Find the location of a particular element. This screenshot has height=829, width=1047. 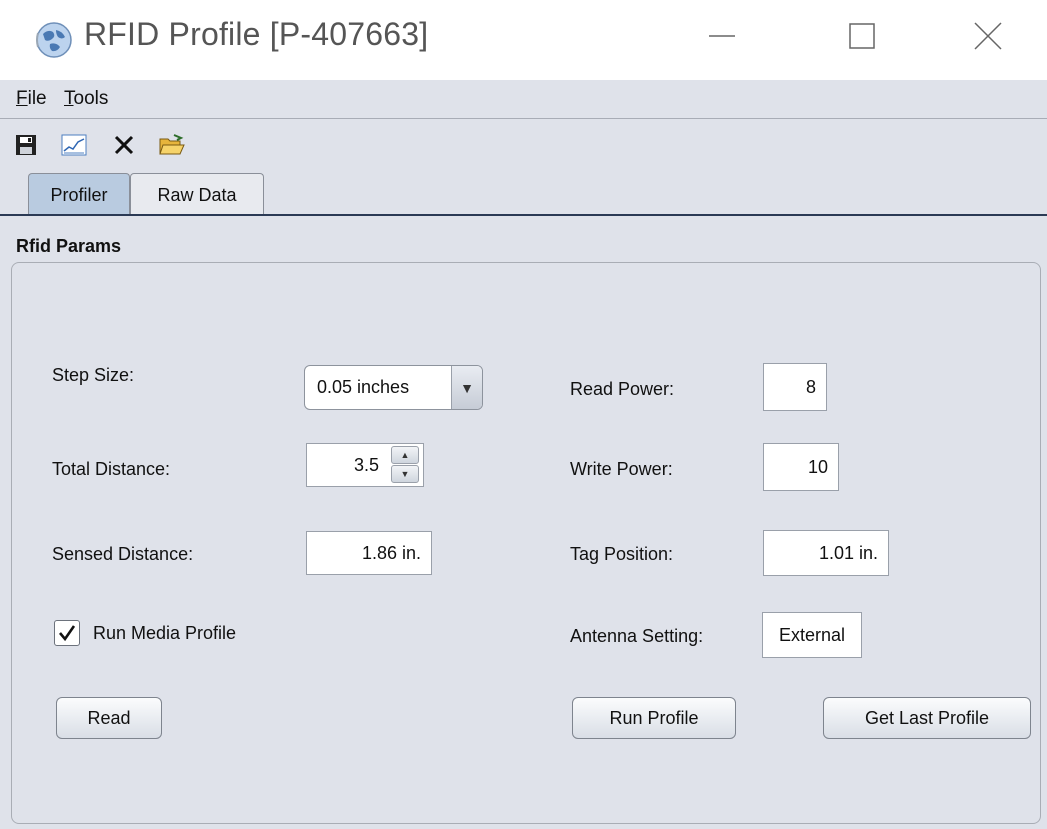

title-bar: RFID Profile [P-407663] is located at coordinates (523, 40).